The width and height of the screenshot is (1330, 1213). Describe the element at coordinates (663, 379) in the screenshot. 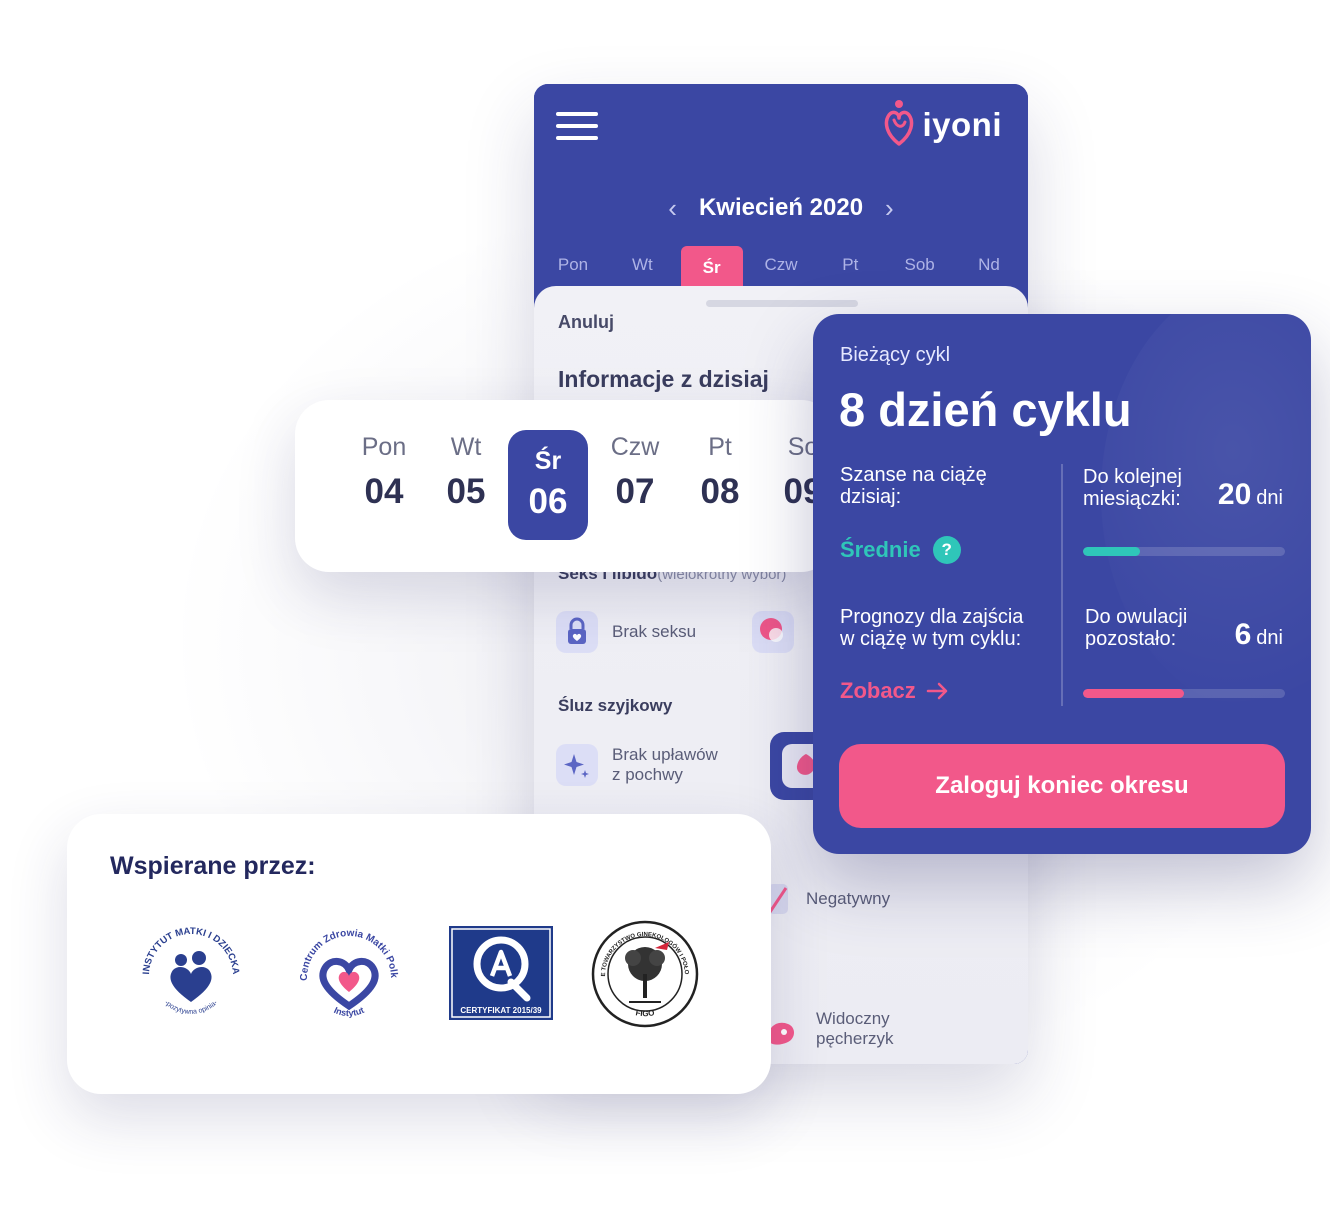

I see `sheet-title: Informacje z dzisiaj` at that location.